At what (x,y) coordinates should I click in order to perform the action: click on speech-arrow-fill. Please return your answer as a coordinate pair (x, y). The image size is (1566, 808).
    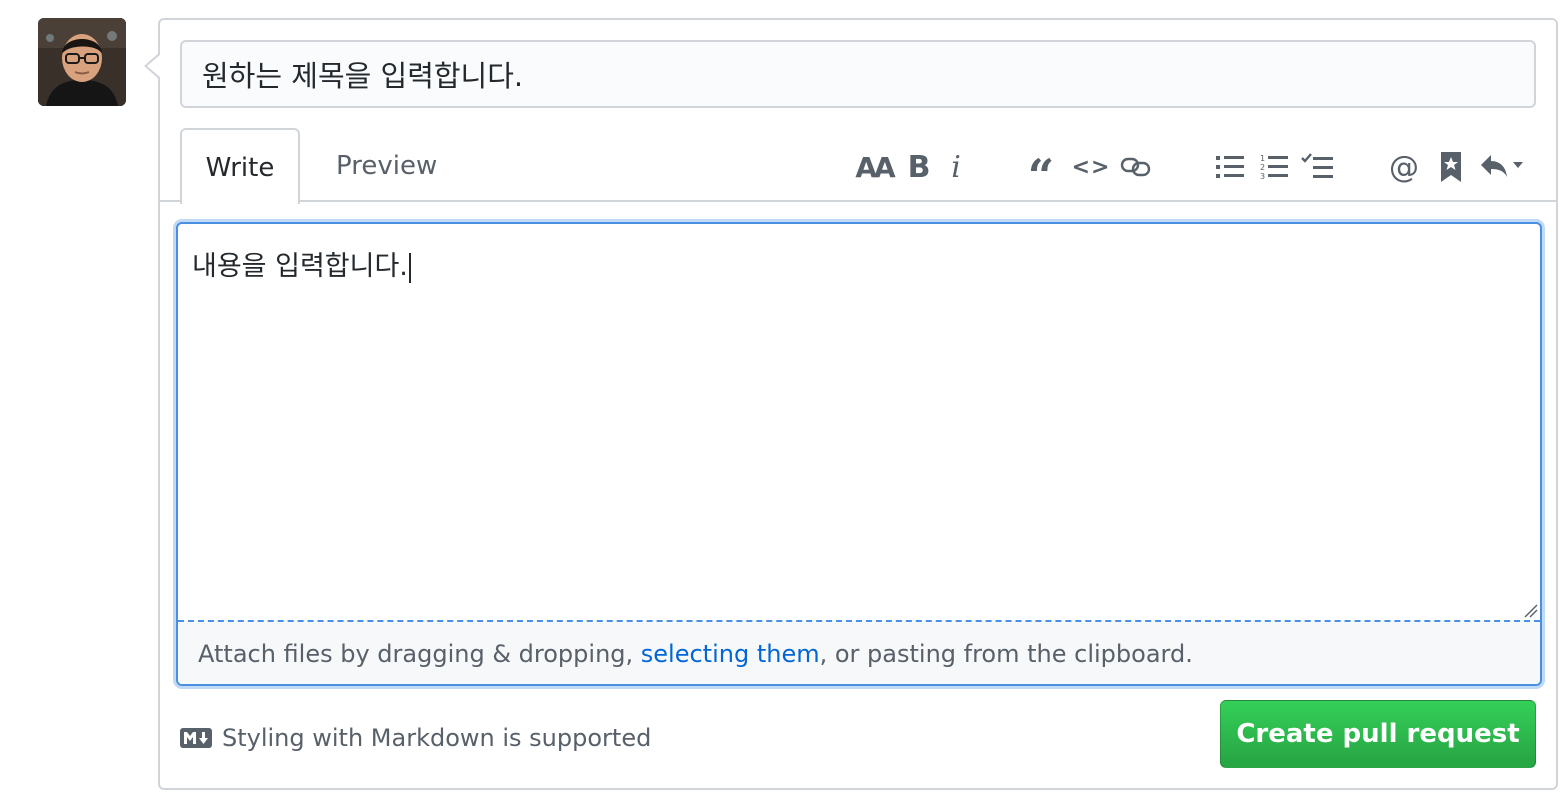
    Looking at the image, I should click on (154, 66).